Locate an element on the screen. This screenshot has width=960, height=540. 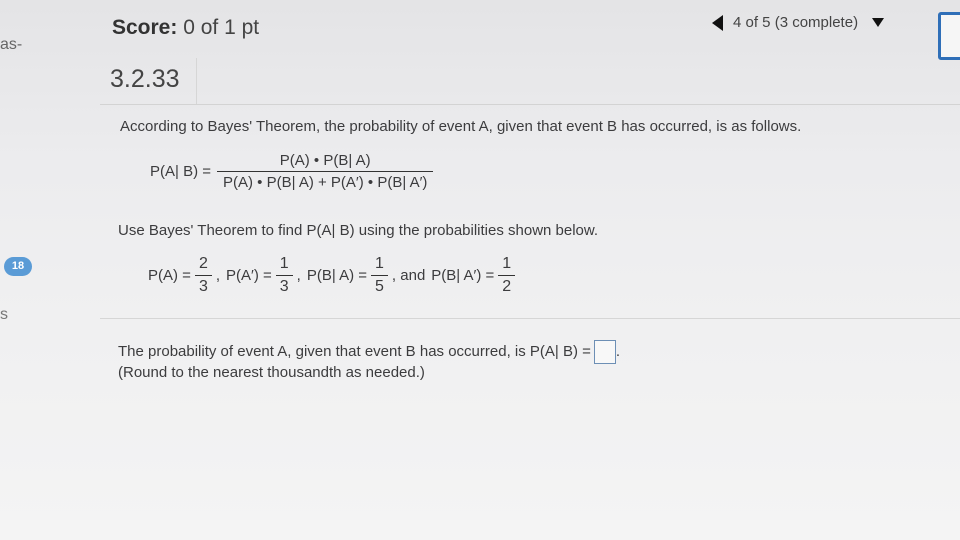
pa-label: P(A) = is located at coordinates (169, 275).